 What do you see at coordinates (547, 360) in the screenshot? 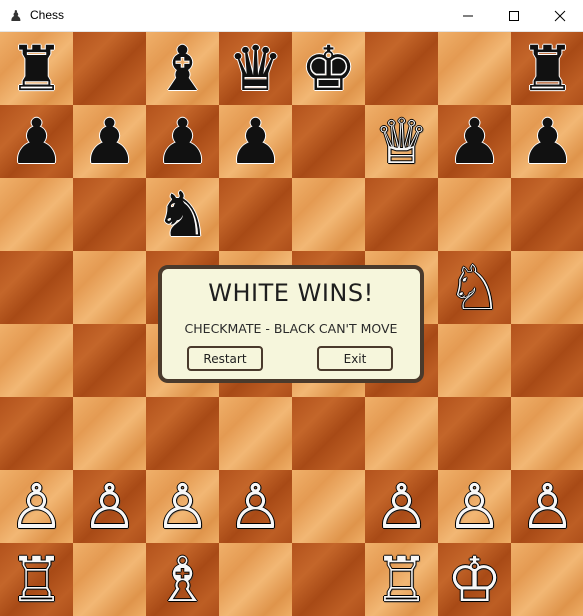
I see `square-h4` at bounding box center [547, 360].